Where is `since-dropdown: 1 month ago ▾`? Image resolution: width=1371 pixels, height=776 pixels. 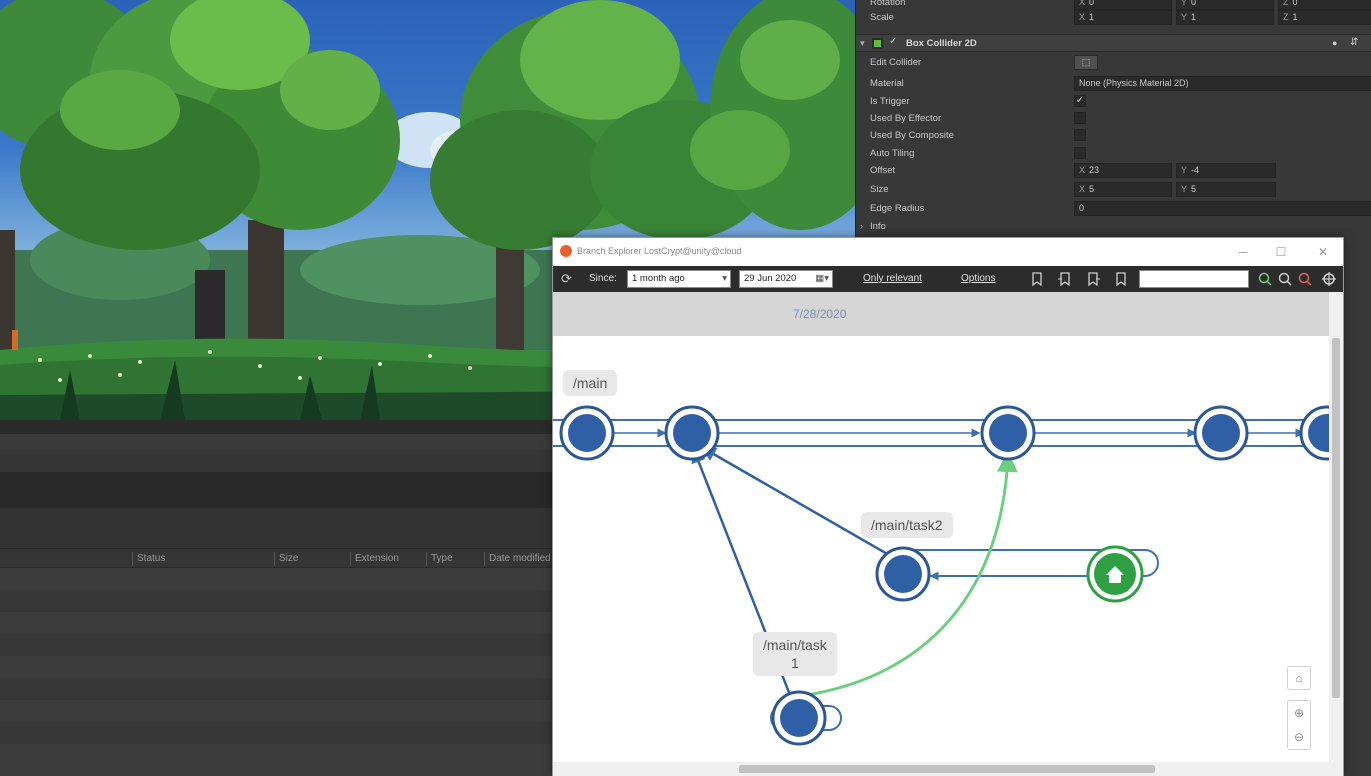 since-dropdown: 1 month ago ▾ is located at coordinates (679, 279).